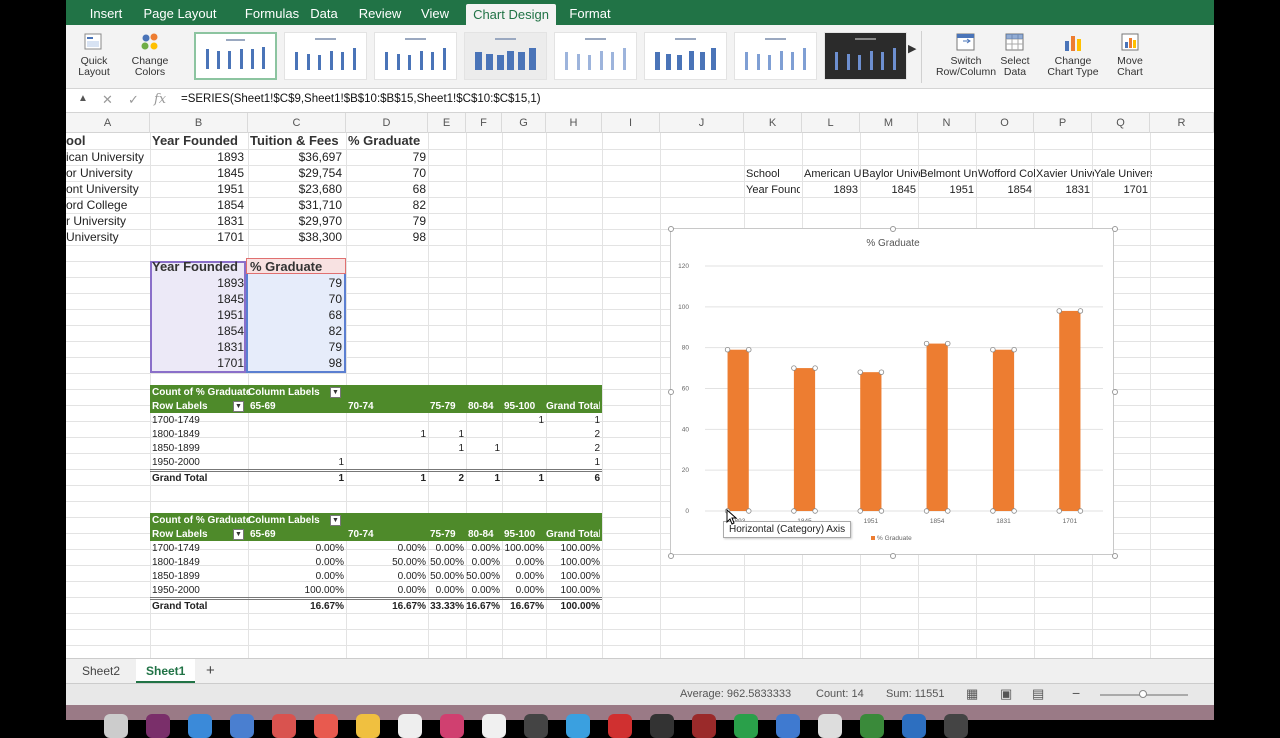 This screenshot has height=738, width=1280. Describe the element at coordinates (101, 671) in the screenshot. I see `sheet-tab-sheet2: Sheet2` at that location.